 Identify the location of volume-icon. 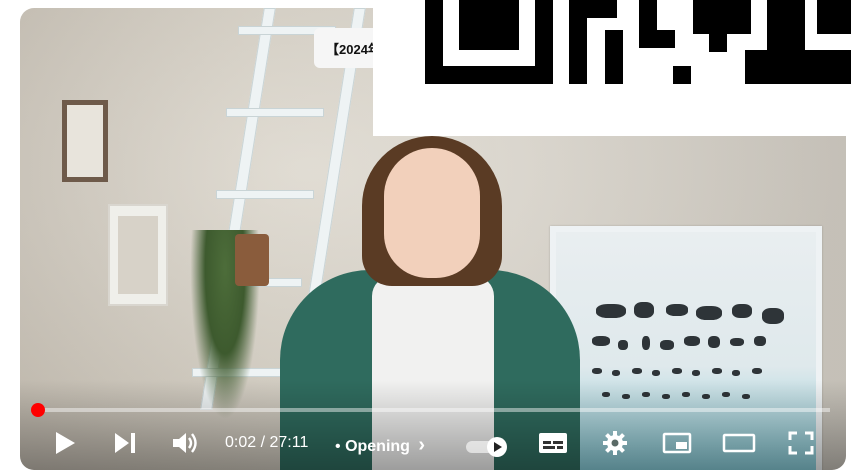
(185, 443).